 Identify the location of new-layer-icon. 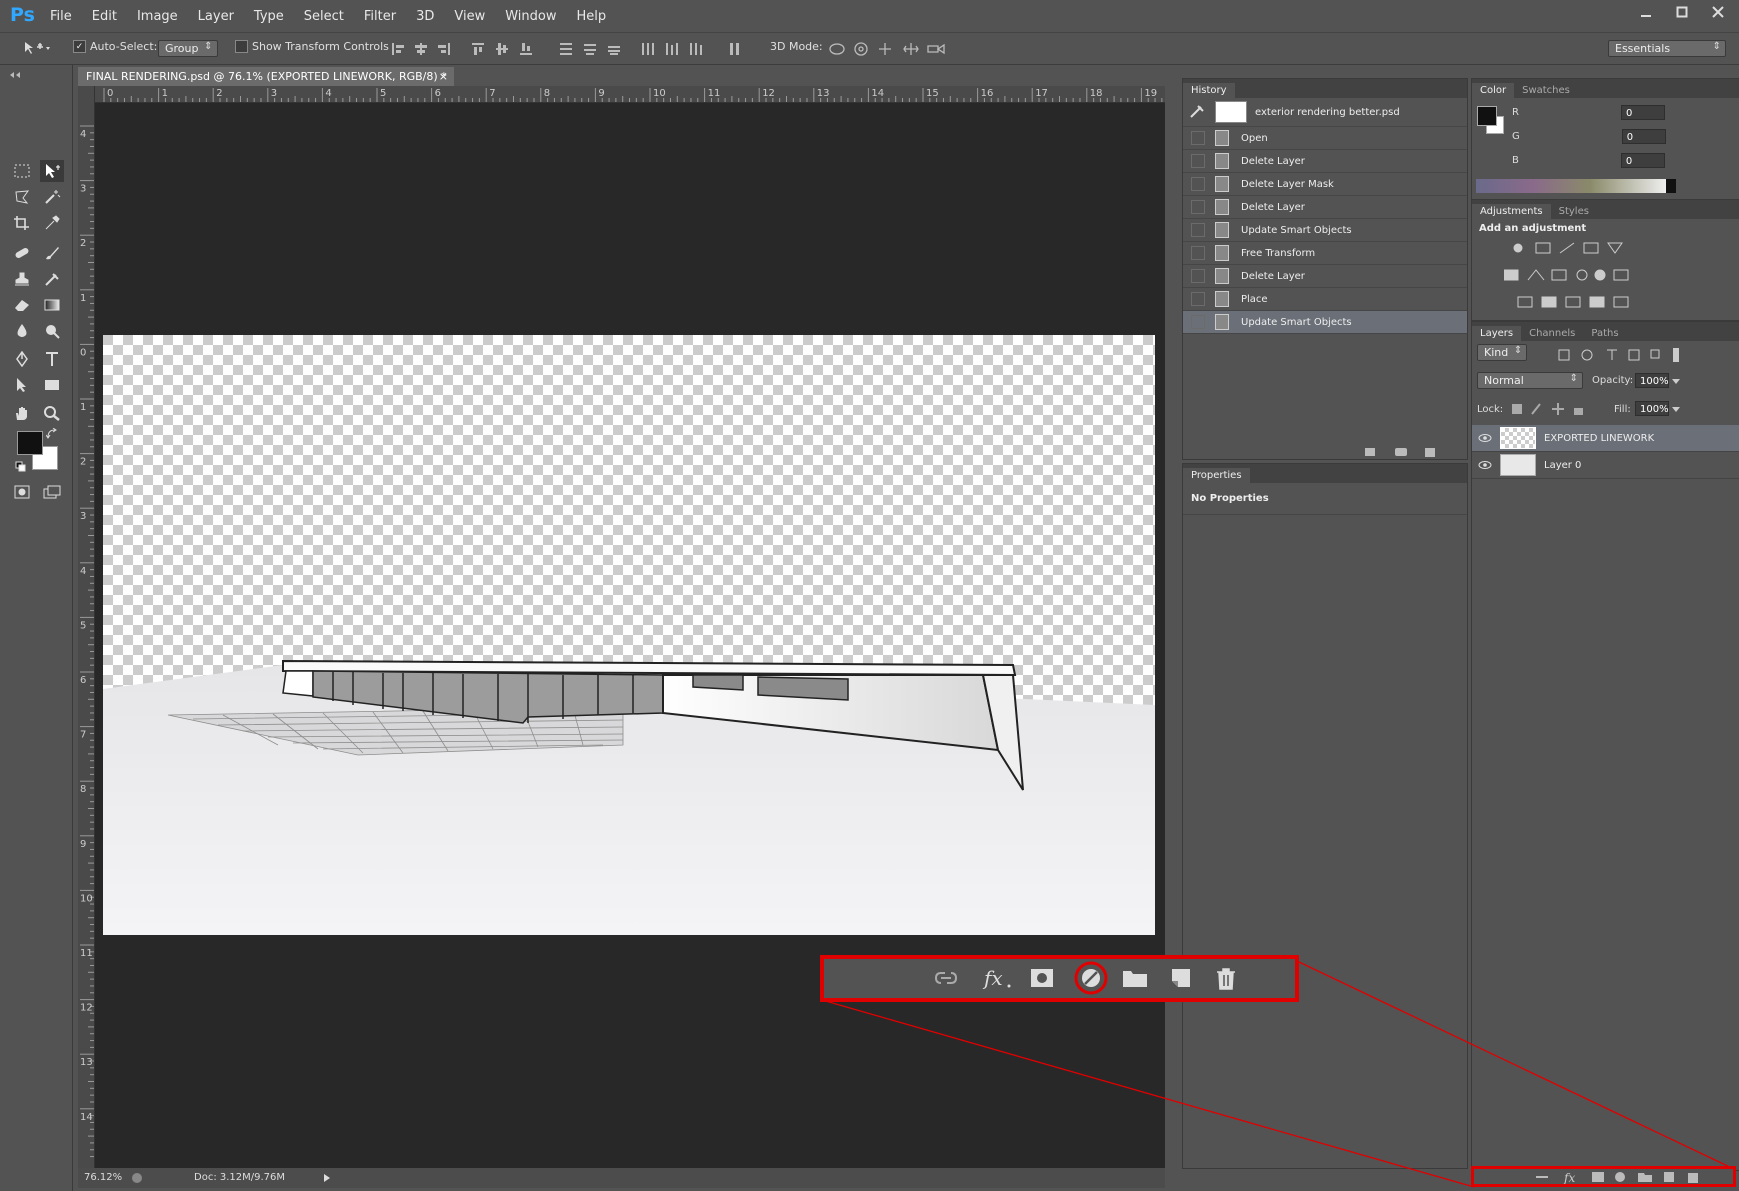
(1180, 978).